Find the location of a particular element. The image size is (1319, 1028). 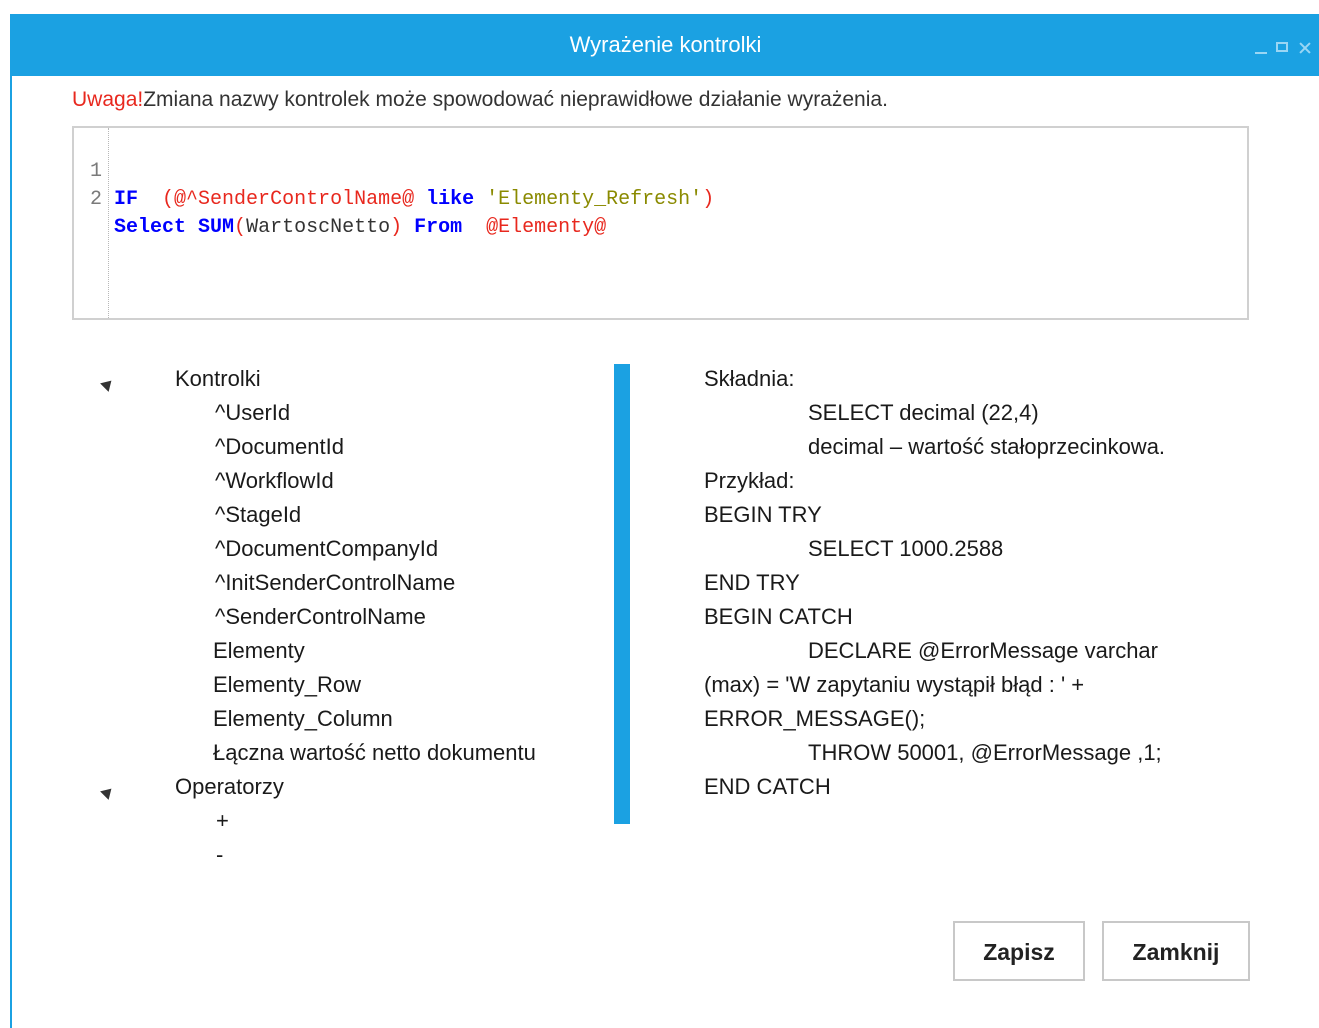

tree-item: Łączna wartość netto dokumentu is located at coordinates (374, 753).